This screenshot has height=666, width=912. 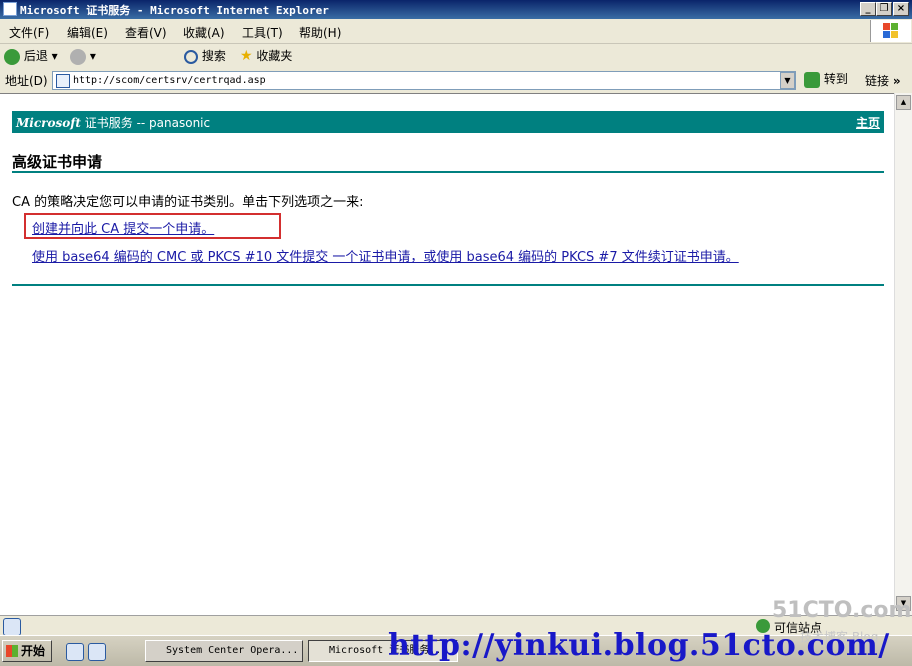 I want to click on forward-button: ▾, so click(x=83, y=56).